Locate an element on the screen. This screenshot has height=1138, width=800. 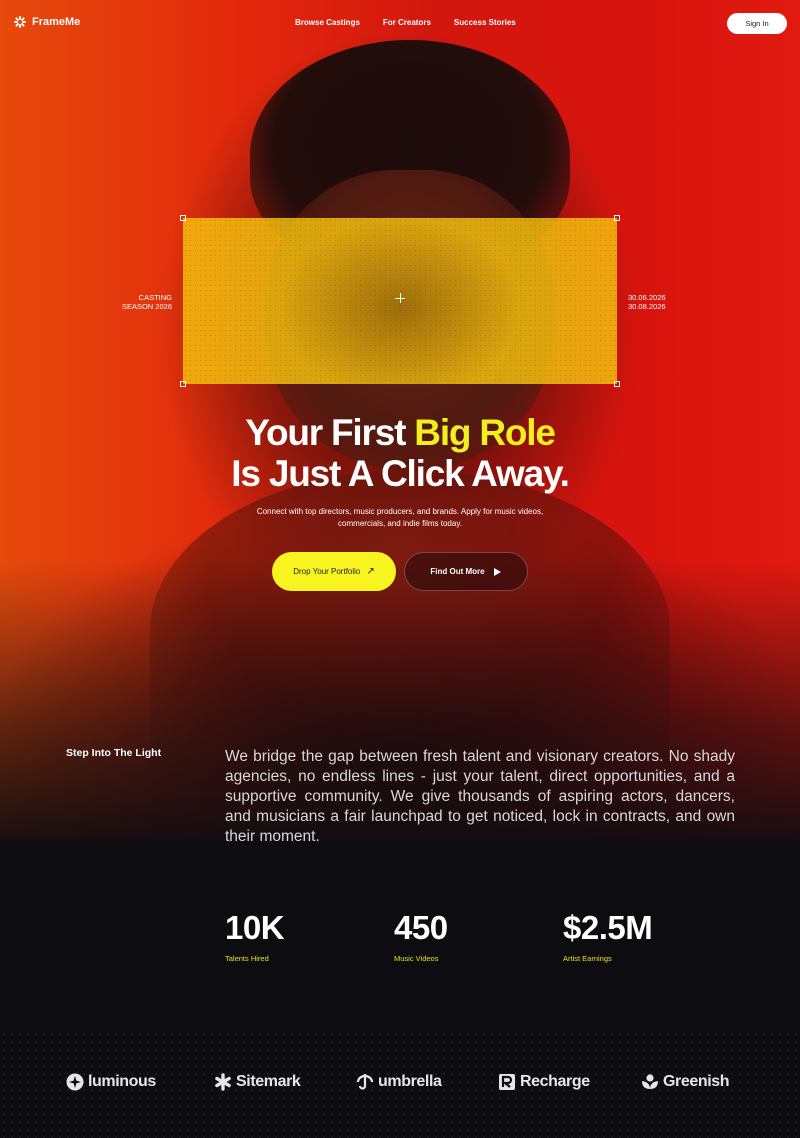
stat-label: Artist Earnings is located at coordinates (587, 958).